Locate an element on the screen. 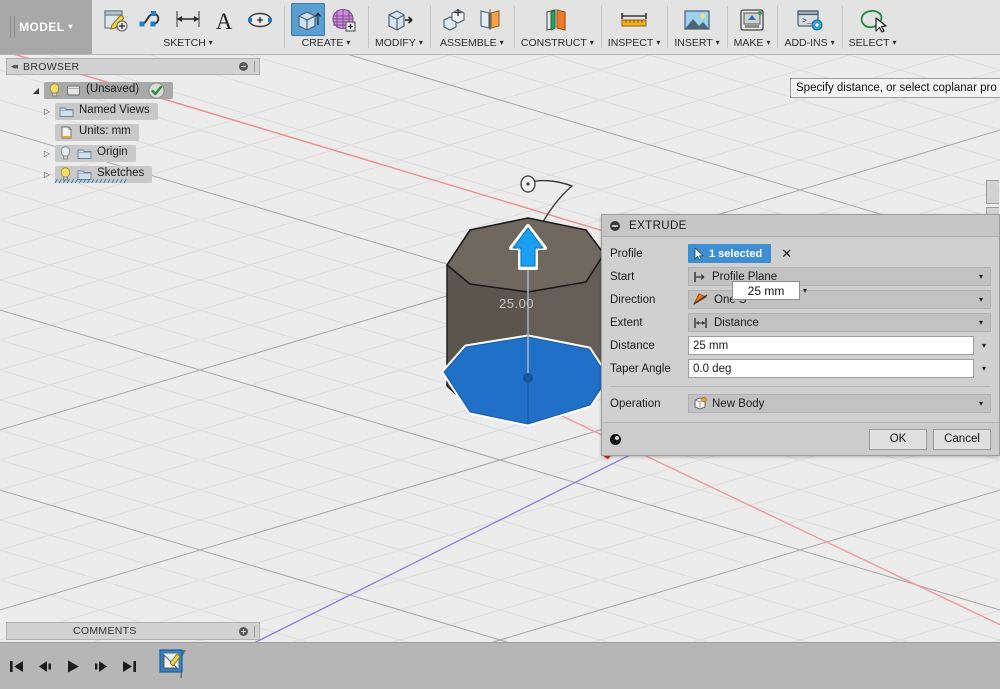 The height and width of the screenshot is (689, 1000). saved-check-icon is located at coordinates (156, 90).